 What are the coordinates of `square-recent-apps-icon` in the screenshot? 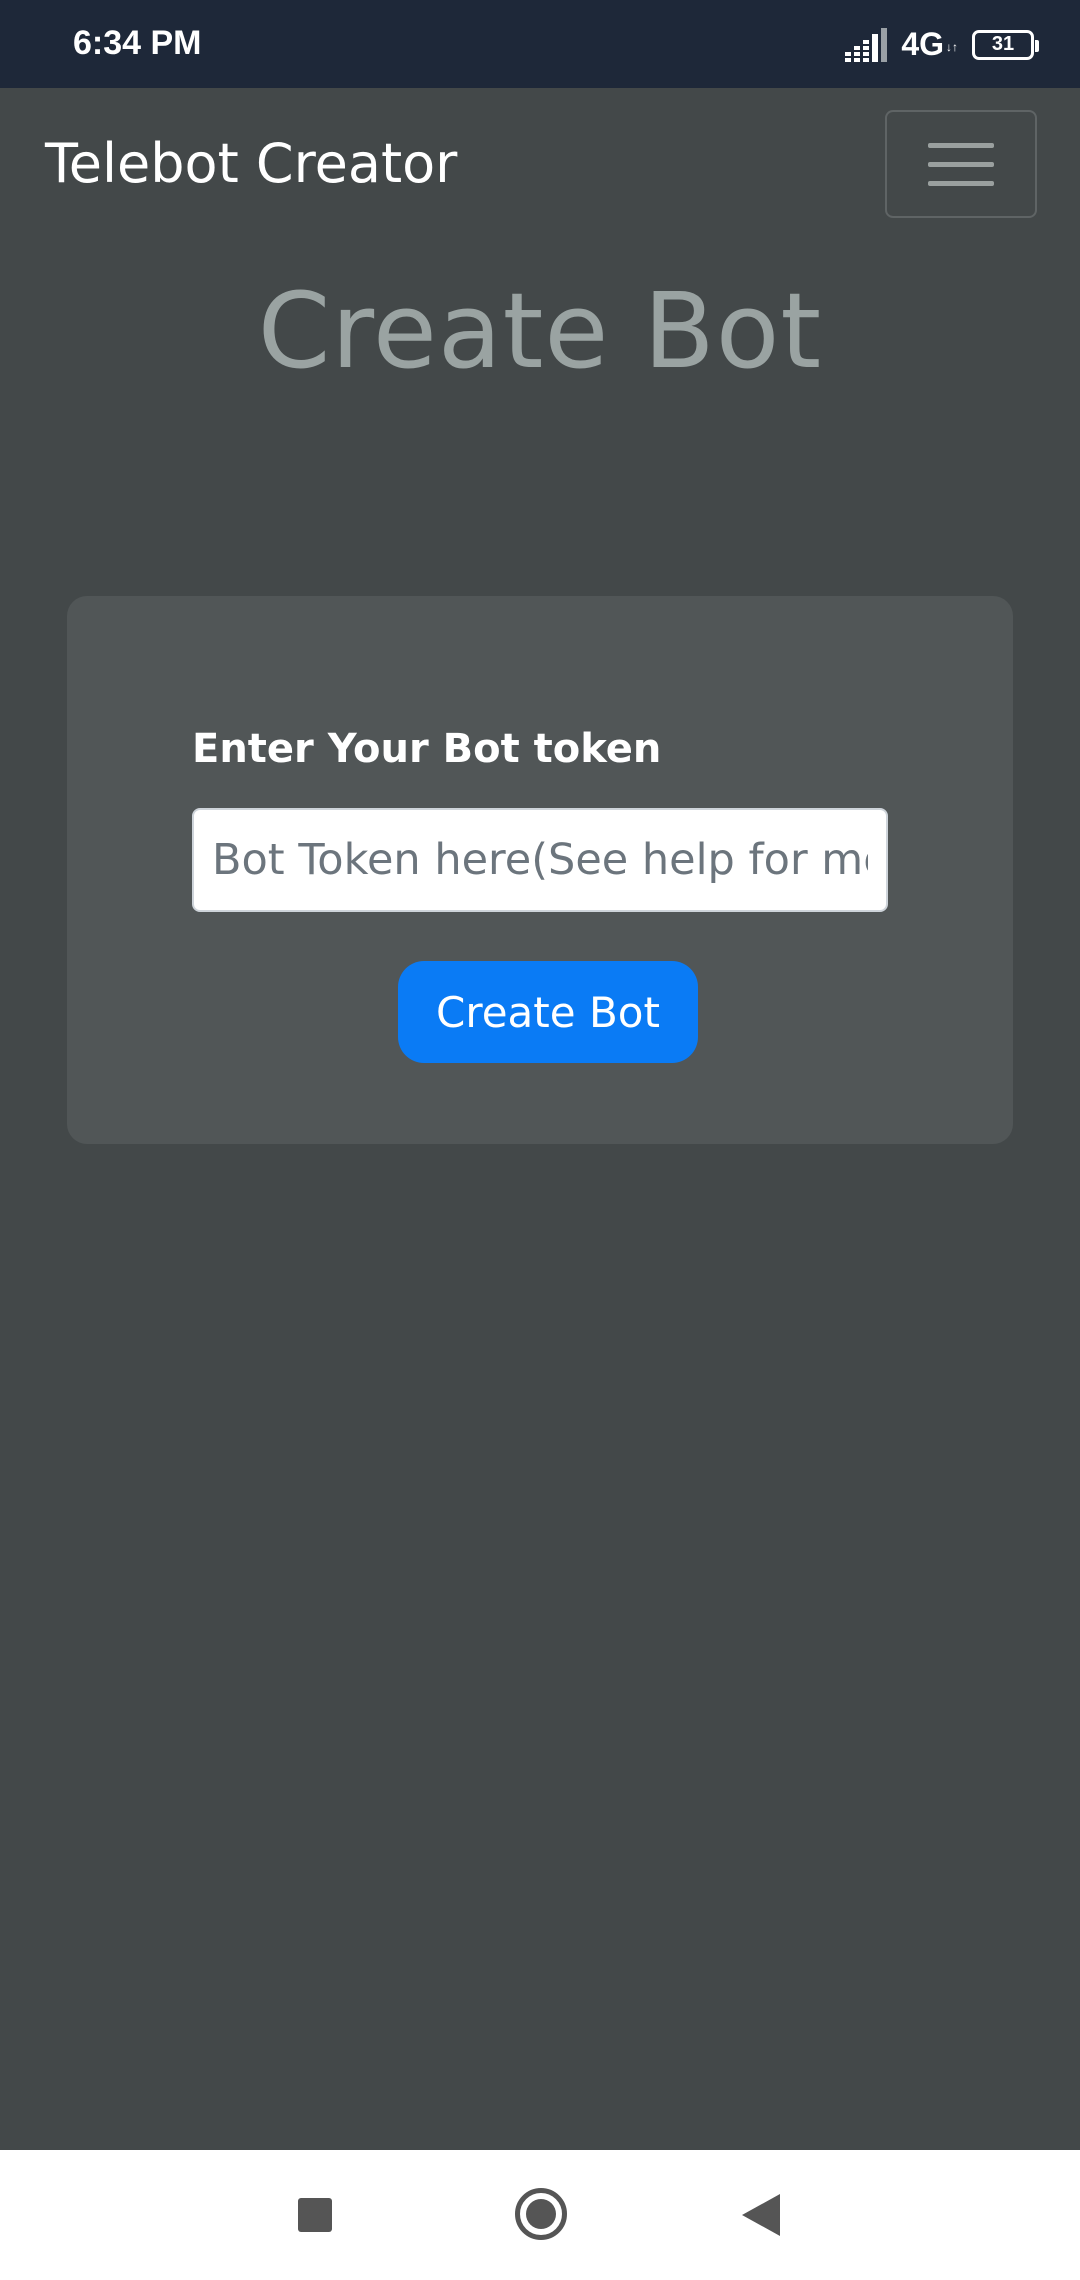 It's located at (315, 2215).